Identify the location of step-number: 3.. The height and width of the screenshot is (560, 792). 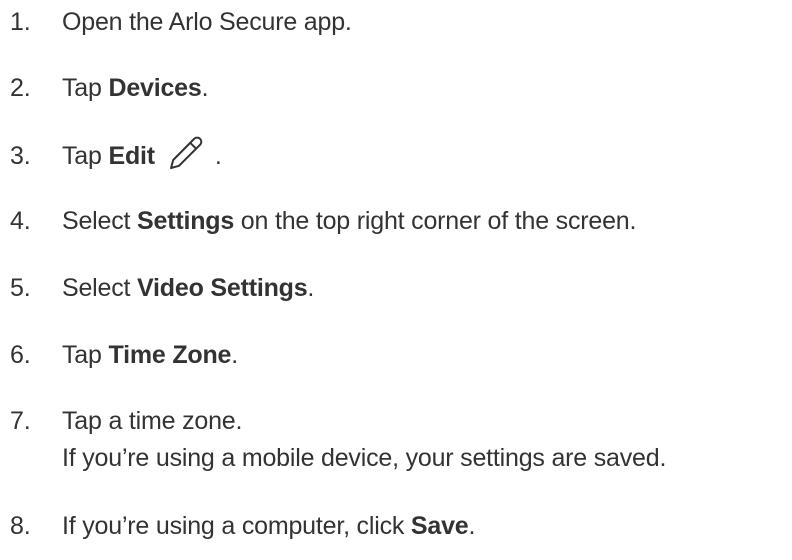
(20, 156).